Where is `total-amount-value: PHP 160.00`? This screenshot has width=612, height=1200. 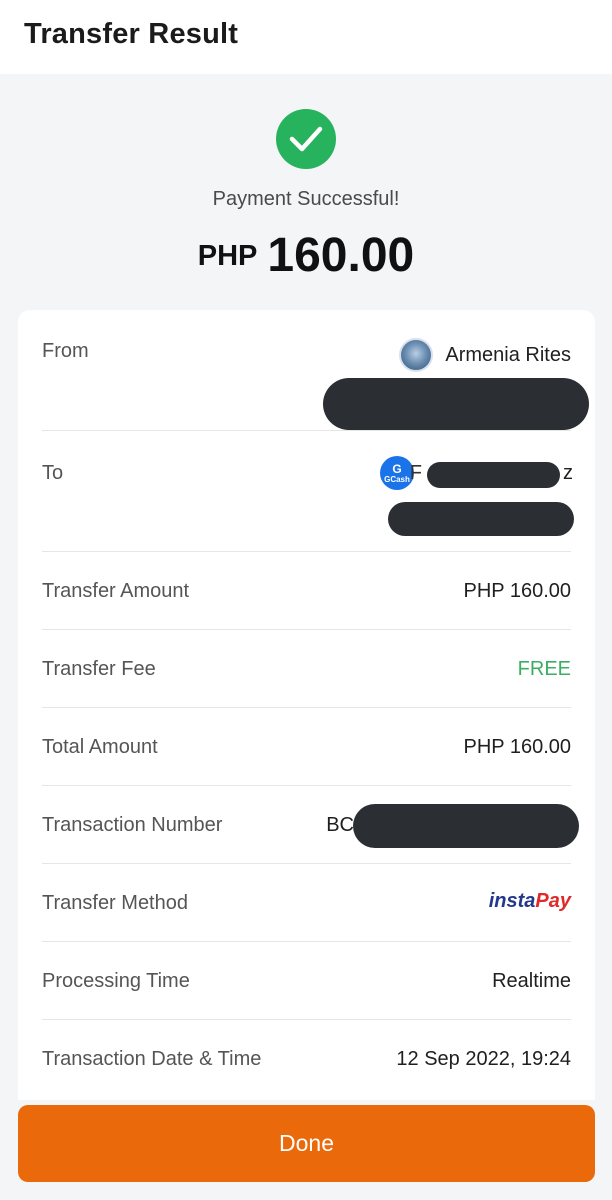 total-amount-value: PHP 160.00 is located at coordinates (517, 747).